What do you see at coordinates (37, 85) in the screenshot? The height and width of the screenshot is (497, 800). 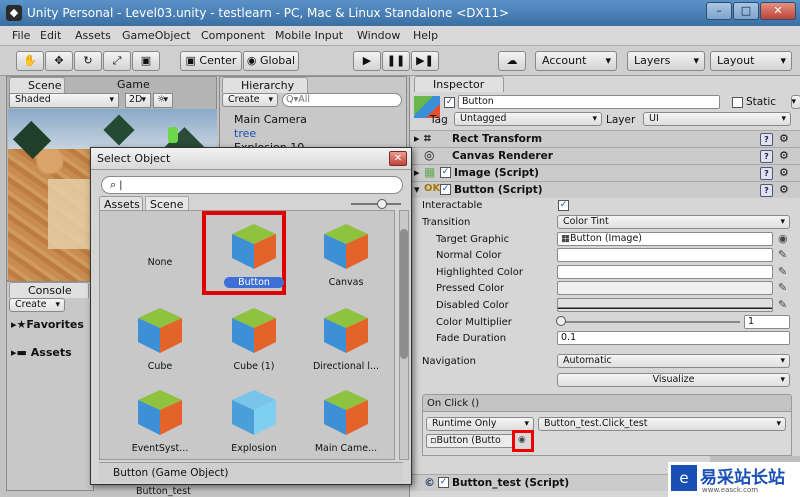 I see `tab-scene: Scene` at bounding box center [37, 85].